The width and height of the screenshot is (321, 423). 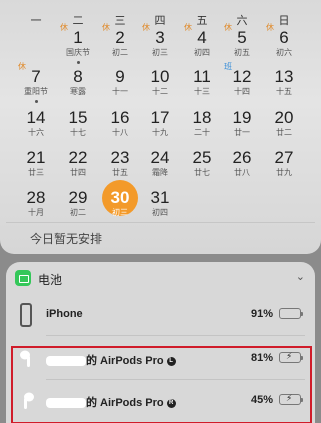 What do you see at coordinates (50, 280) in the screenshot?
I see `battery-title: 电池` at bounding box center [50, 280].